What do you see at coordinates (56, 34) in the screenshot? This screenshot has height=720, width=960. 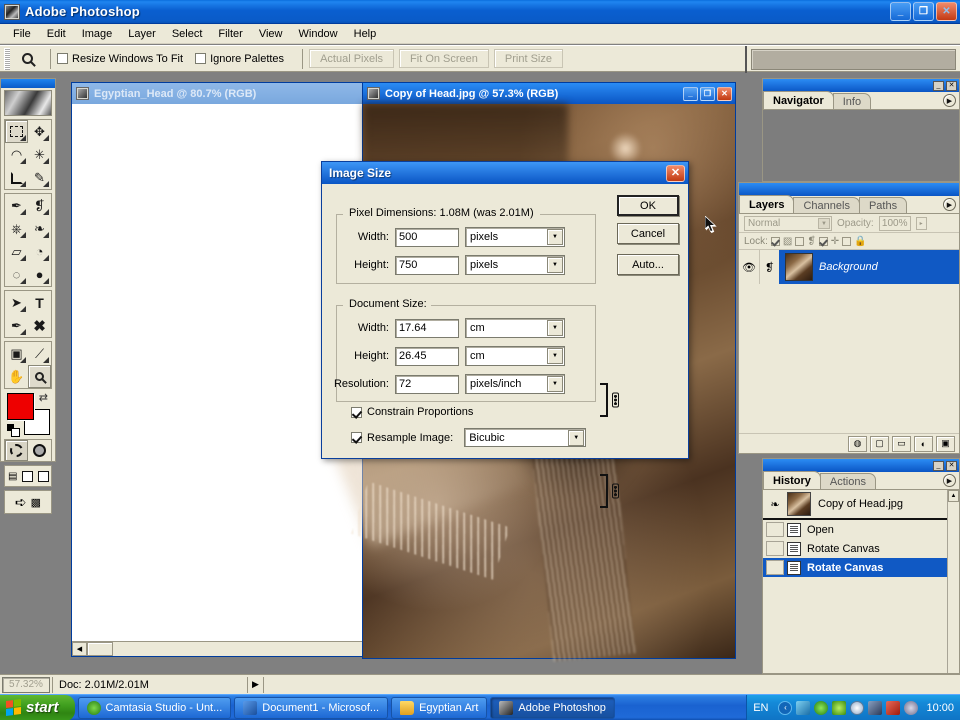 I see `menu-edit: Edit` at bounding box center [56, 34].